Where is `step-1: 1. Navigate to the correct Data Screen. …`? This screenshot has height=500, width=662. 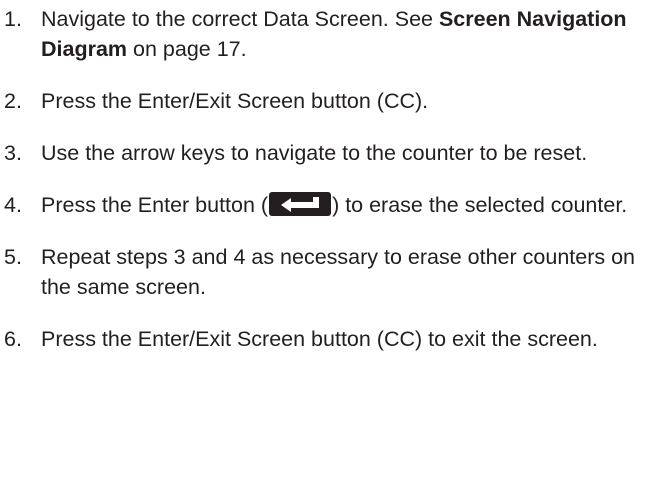 step-1: 1. Navigate to the correct Data Screen. … is located at coordinates (331, 34).